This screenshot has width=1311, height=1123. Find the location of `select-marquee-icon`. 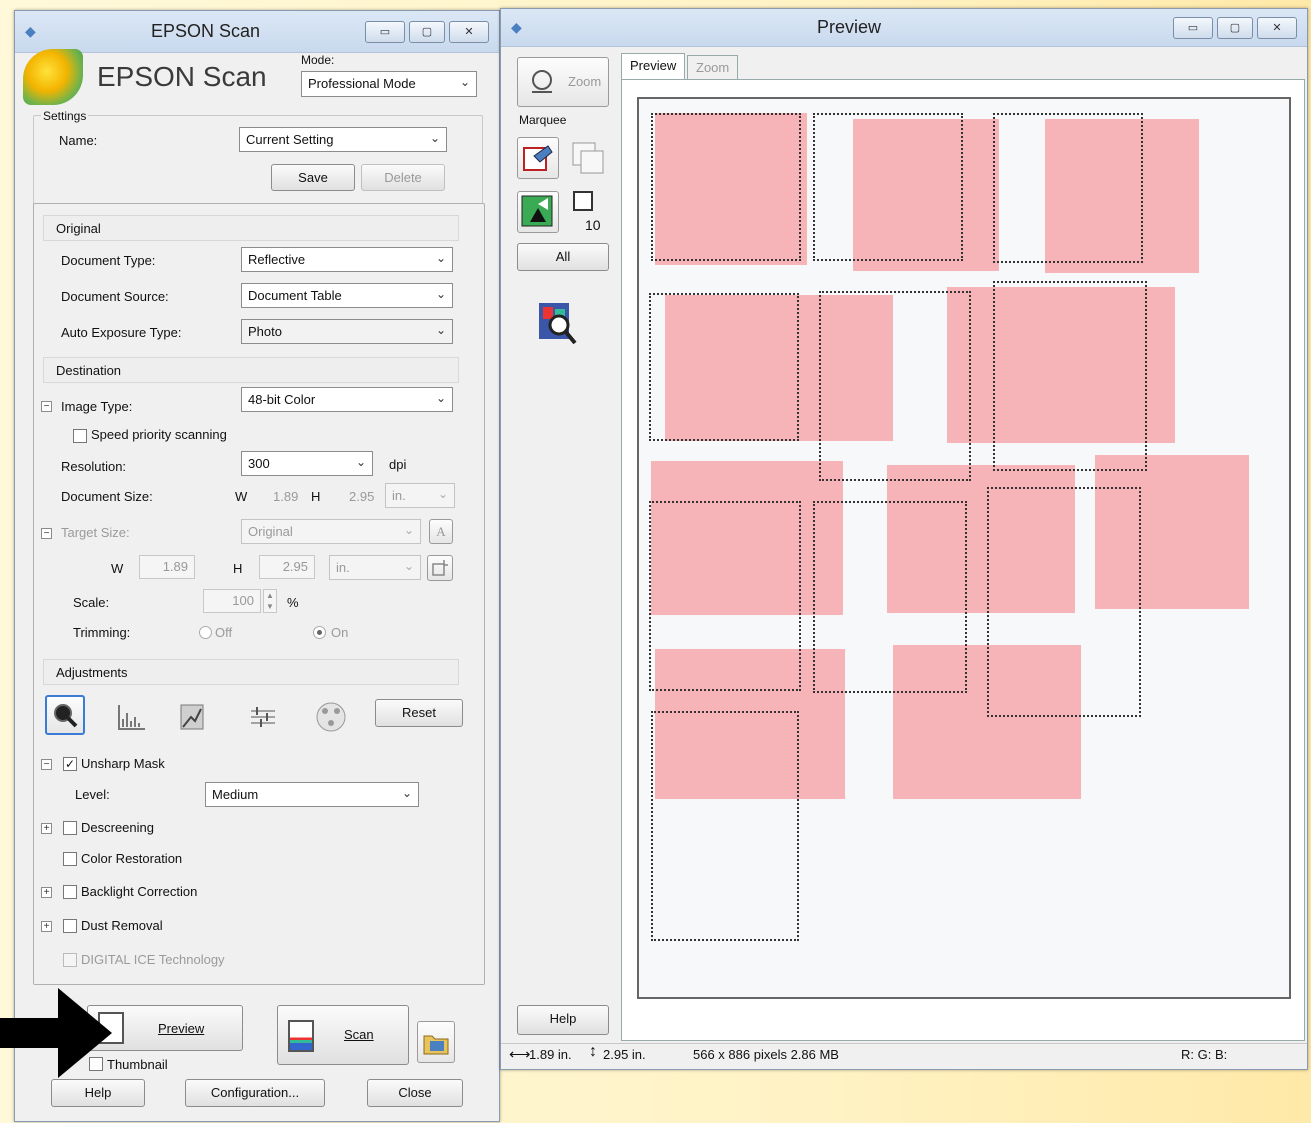

select-marquee-icon is located at coordinates (538, 212).